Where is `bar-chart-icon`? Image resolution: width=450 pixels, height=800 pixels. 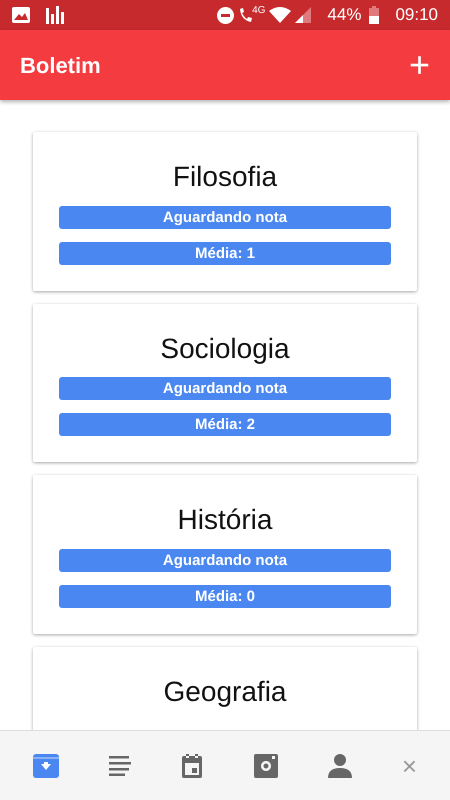
bar-chart-icon is located at coordinates (55, 15).